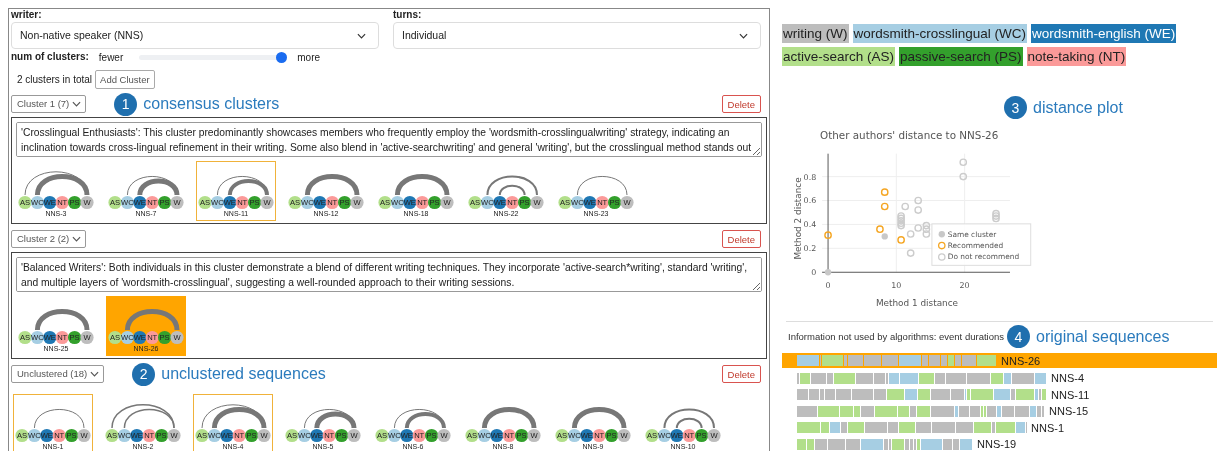 The width and height of the screenshot is (1221, 451). I want to click on sequence-label: NNS-26, so click(1021, 361).